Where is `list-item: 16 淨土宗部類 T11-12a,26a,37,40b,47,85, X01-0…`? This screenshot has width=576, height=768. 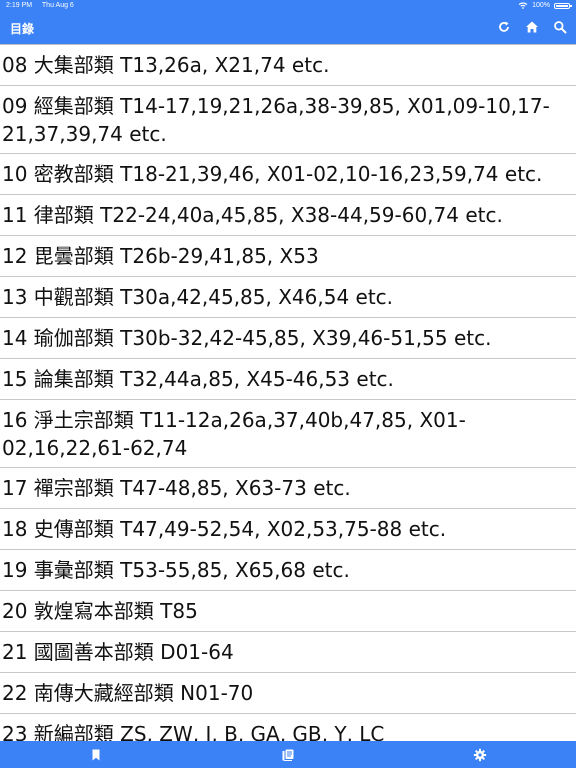 list-item: 16 淨土宗部類 T11-12a,26a,37,40b,47,85, X01-0… is located at coordinates (288, 434).